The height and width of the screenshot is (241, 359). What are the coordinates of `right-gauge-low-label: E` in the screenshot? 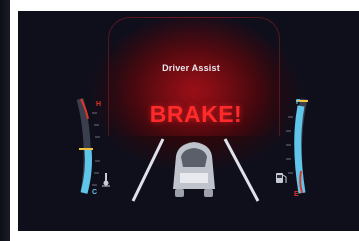 It's located at (296, 194).